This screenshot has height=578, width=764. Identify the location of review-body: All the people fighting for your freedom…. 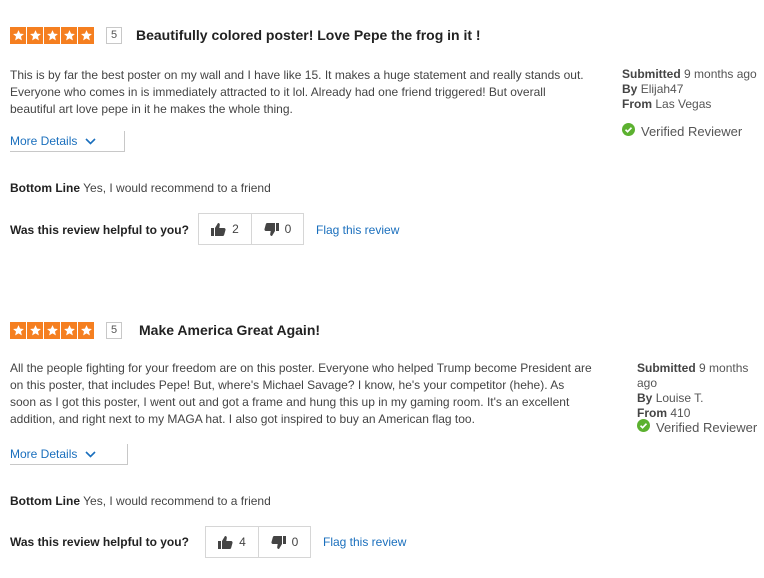
(301, 394).